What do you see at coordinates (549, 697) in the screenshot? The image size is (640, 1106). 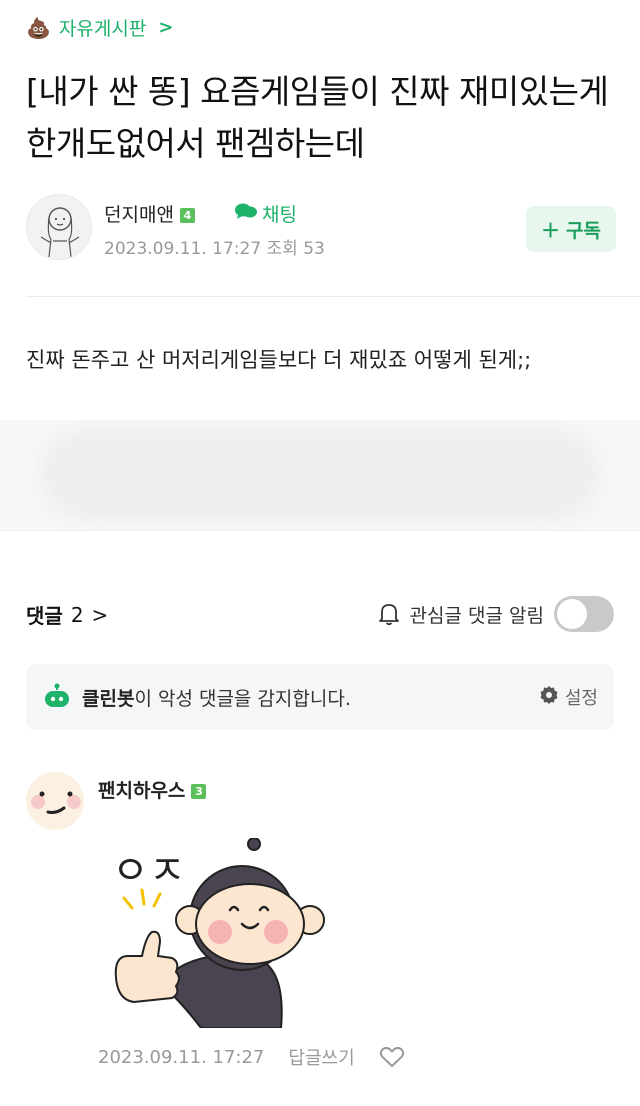 I see `gear-icon` at bounding box center [549, 697].